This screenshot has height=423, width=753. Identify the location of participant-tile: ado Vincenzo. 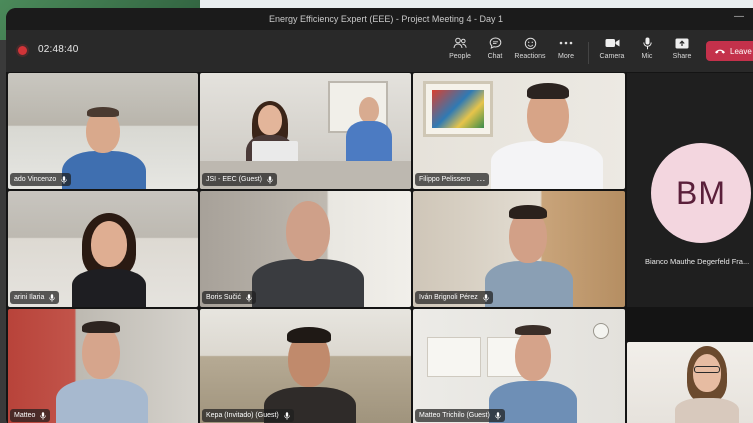
(103, 131).